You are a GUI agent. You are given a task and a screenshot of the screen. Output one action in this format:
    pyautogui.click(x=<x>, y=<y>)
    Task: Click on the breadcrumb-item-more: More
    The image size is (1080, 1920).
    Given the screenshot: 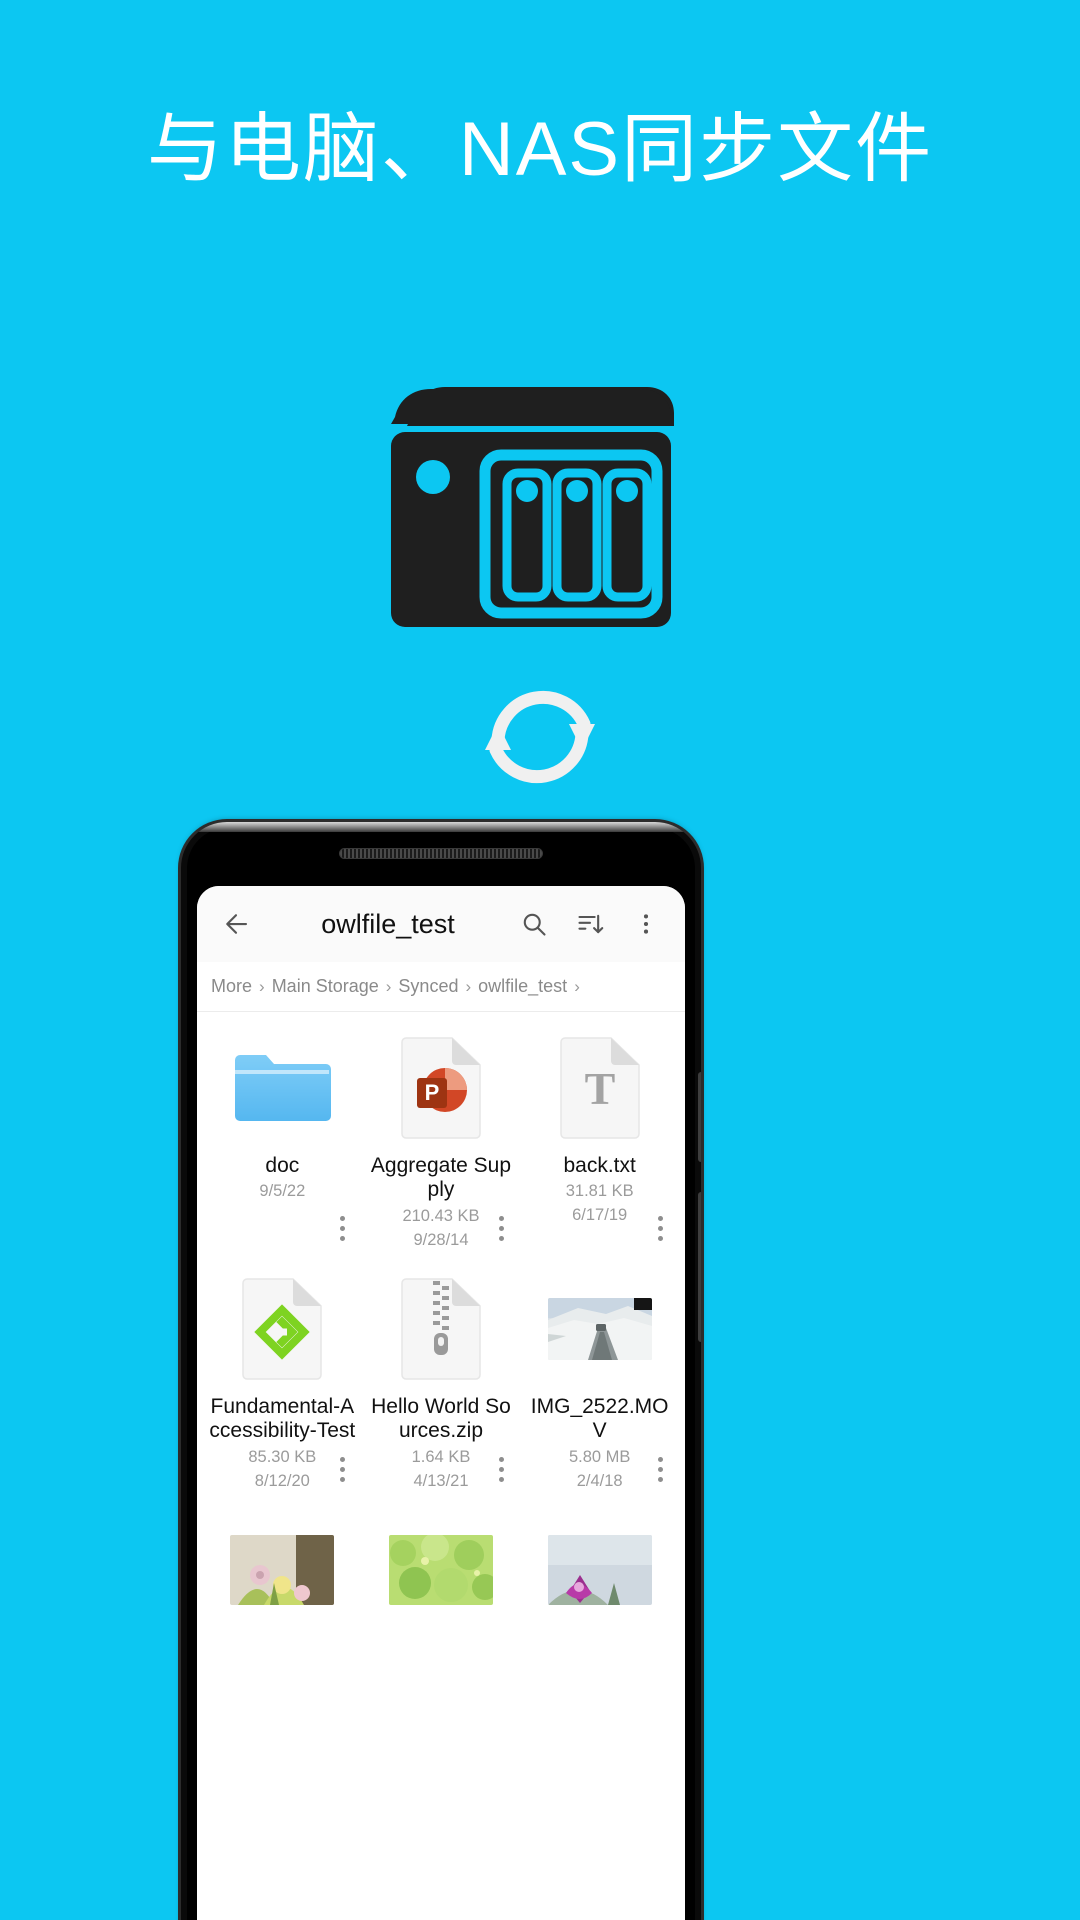 What is the action you would take?
    pyautogui.click(x=231, y=986)
    